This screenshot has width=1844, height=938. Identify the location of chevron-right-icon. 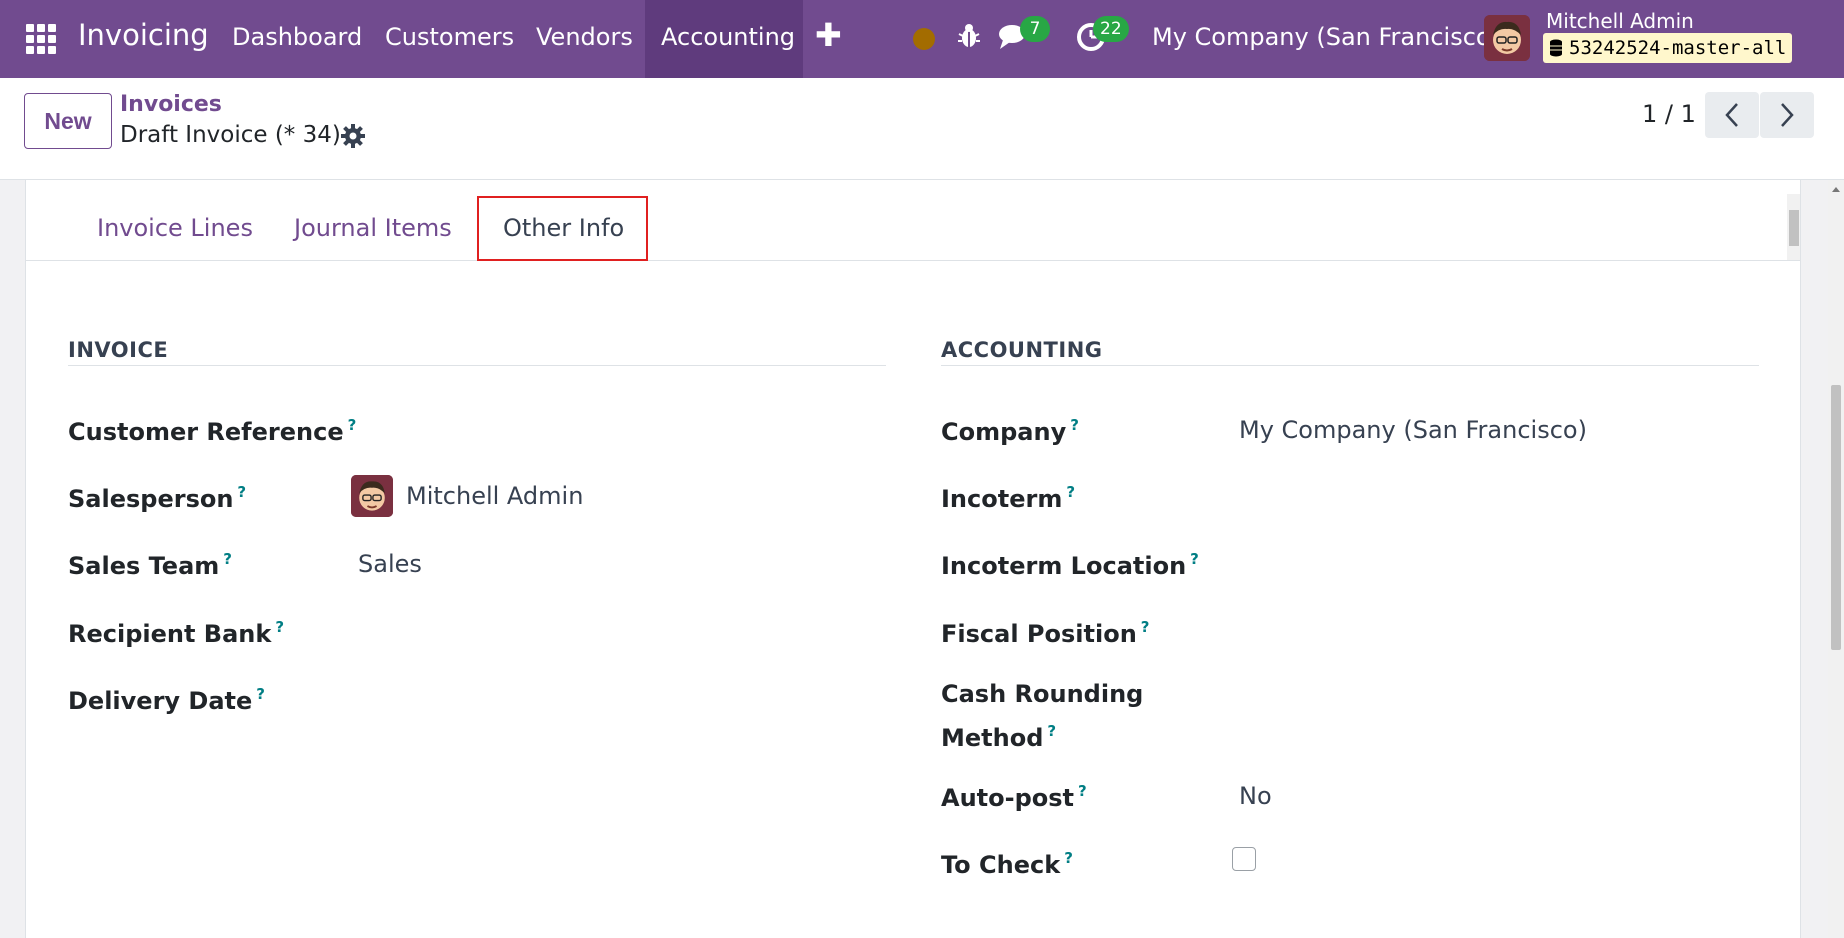
(1787, 115).